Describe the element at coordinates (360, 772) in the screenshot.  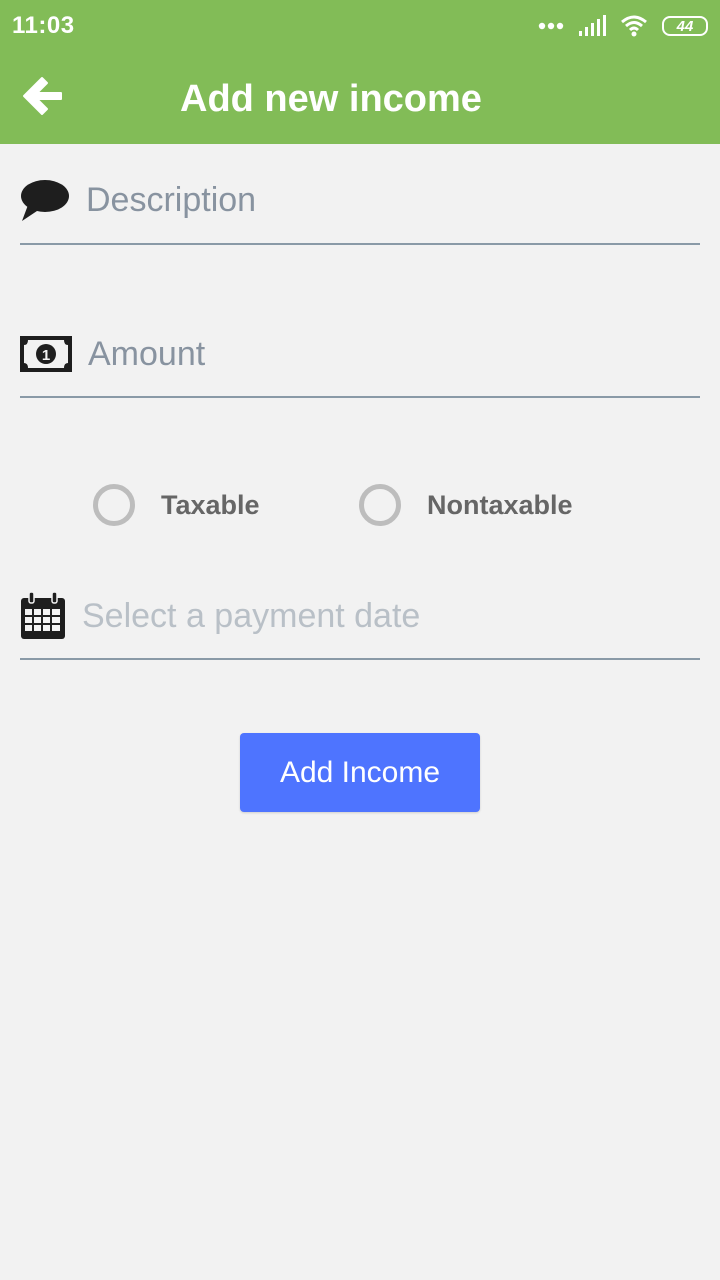
I see `add-income-button: Add Income` at that location.